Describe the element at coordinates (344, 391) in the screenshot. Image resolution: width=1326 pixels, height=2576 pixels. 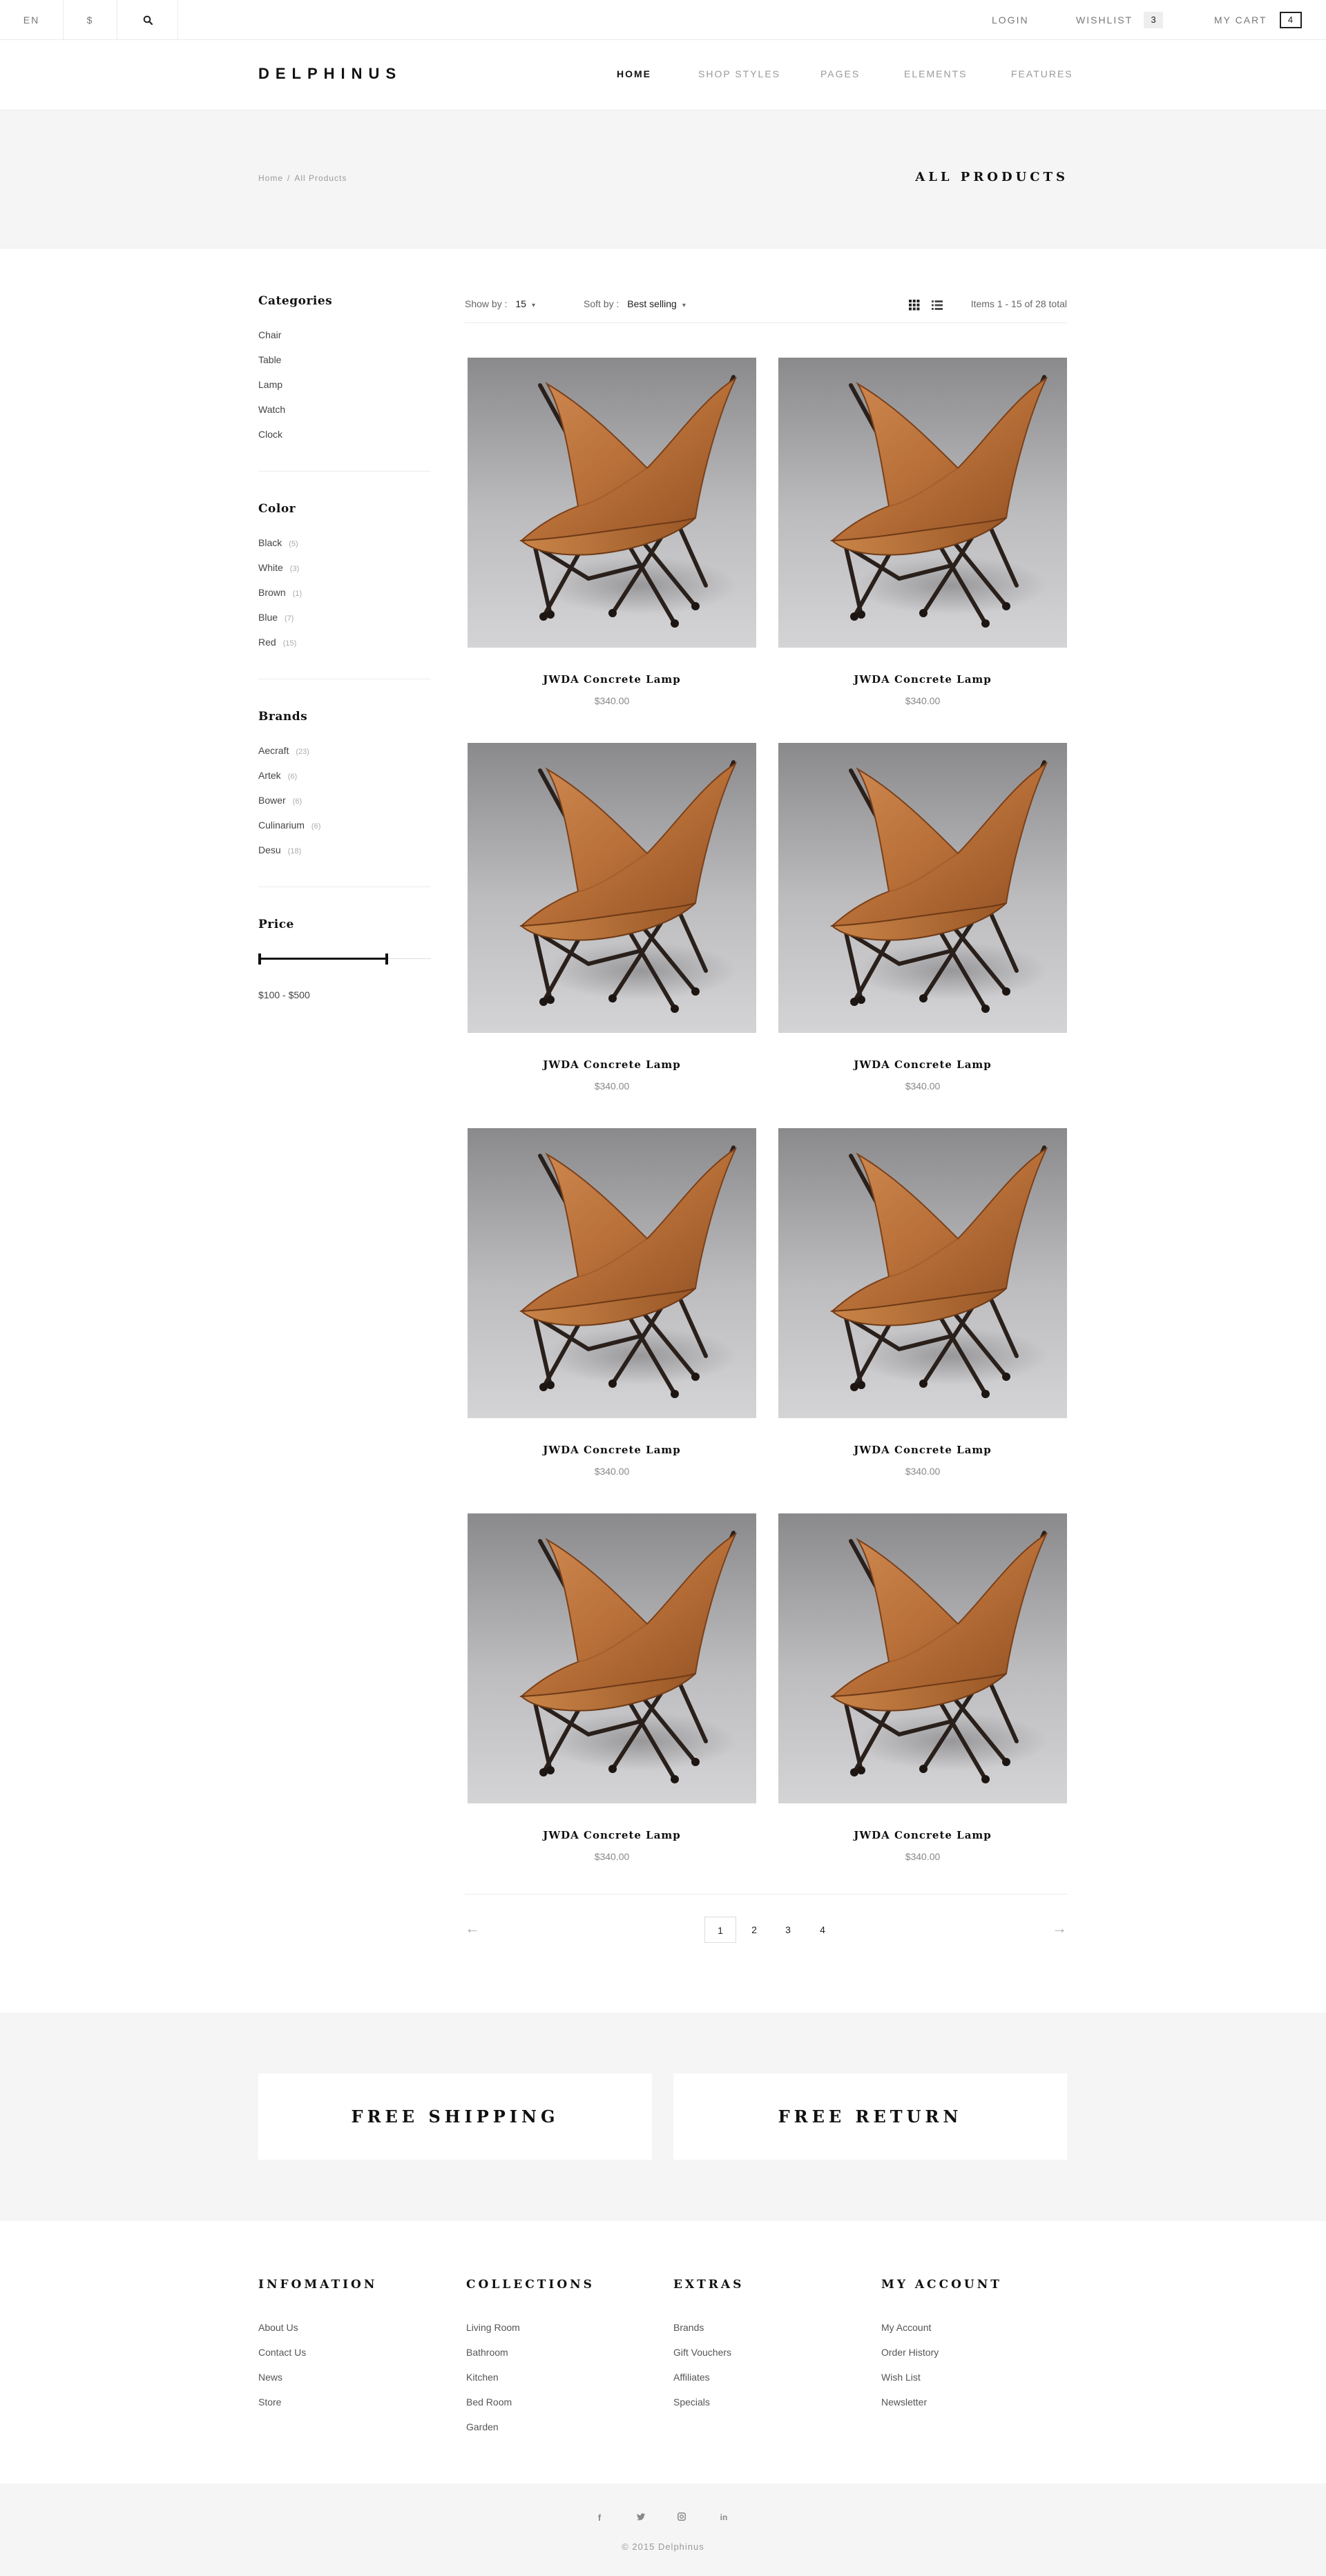
I see `category-item-lamp: Lamp` at that location.